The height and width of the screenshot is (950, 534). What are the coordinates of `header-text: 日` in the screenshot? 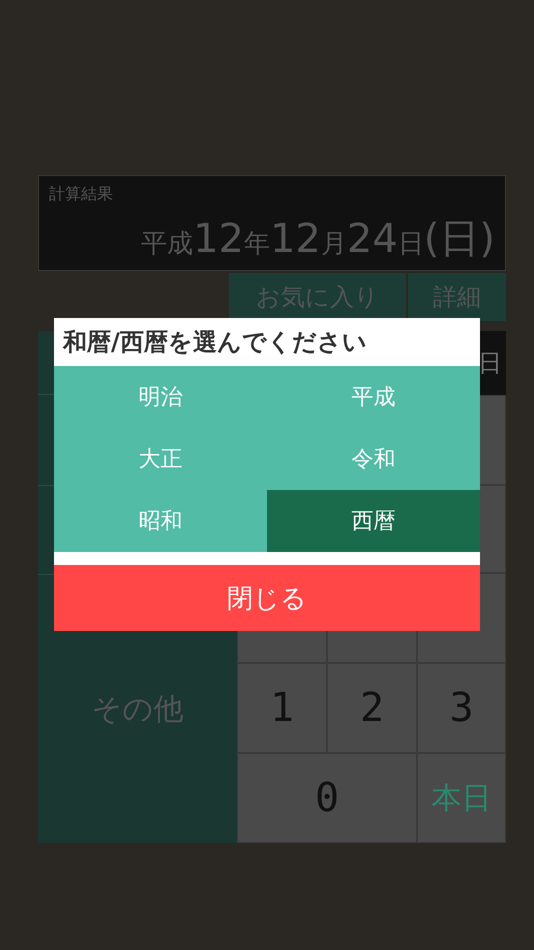 It's located at (490, 363).